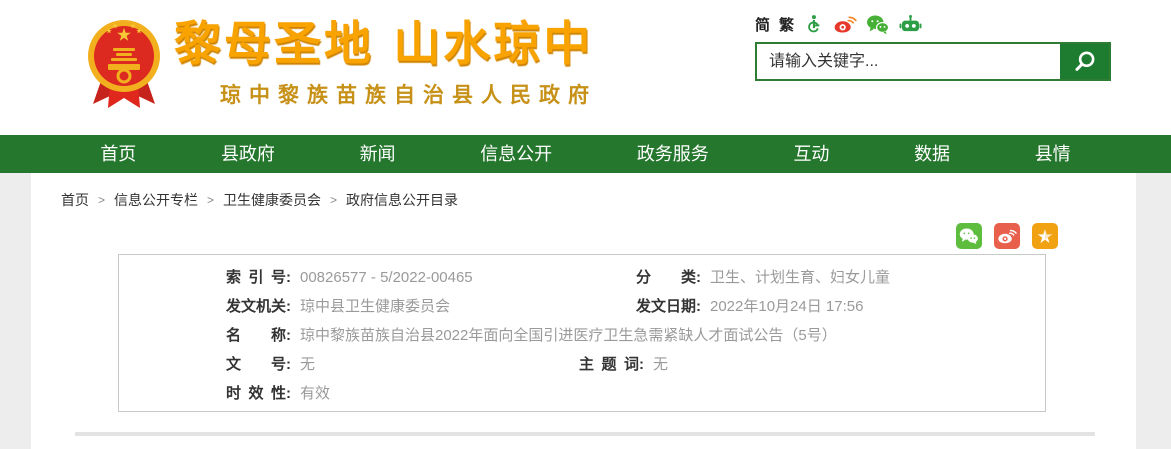 The image size is (1171, 449). I want to click on info-row-5: 时效性: 有效, so click(625, 393).